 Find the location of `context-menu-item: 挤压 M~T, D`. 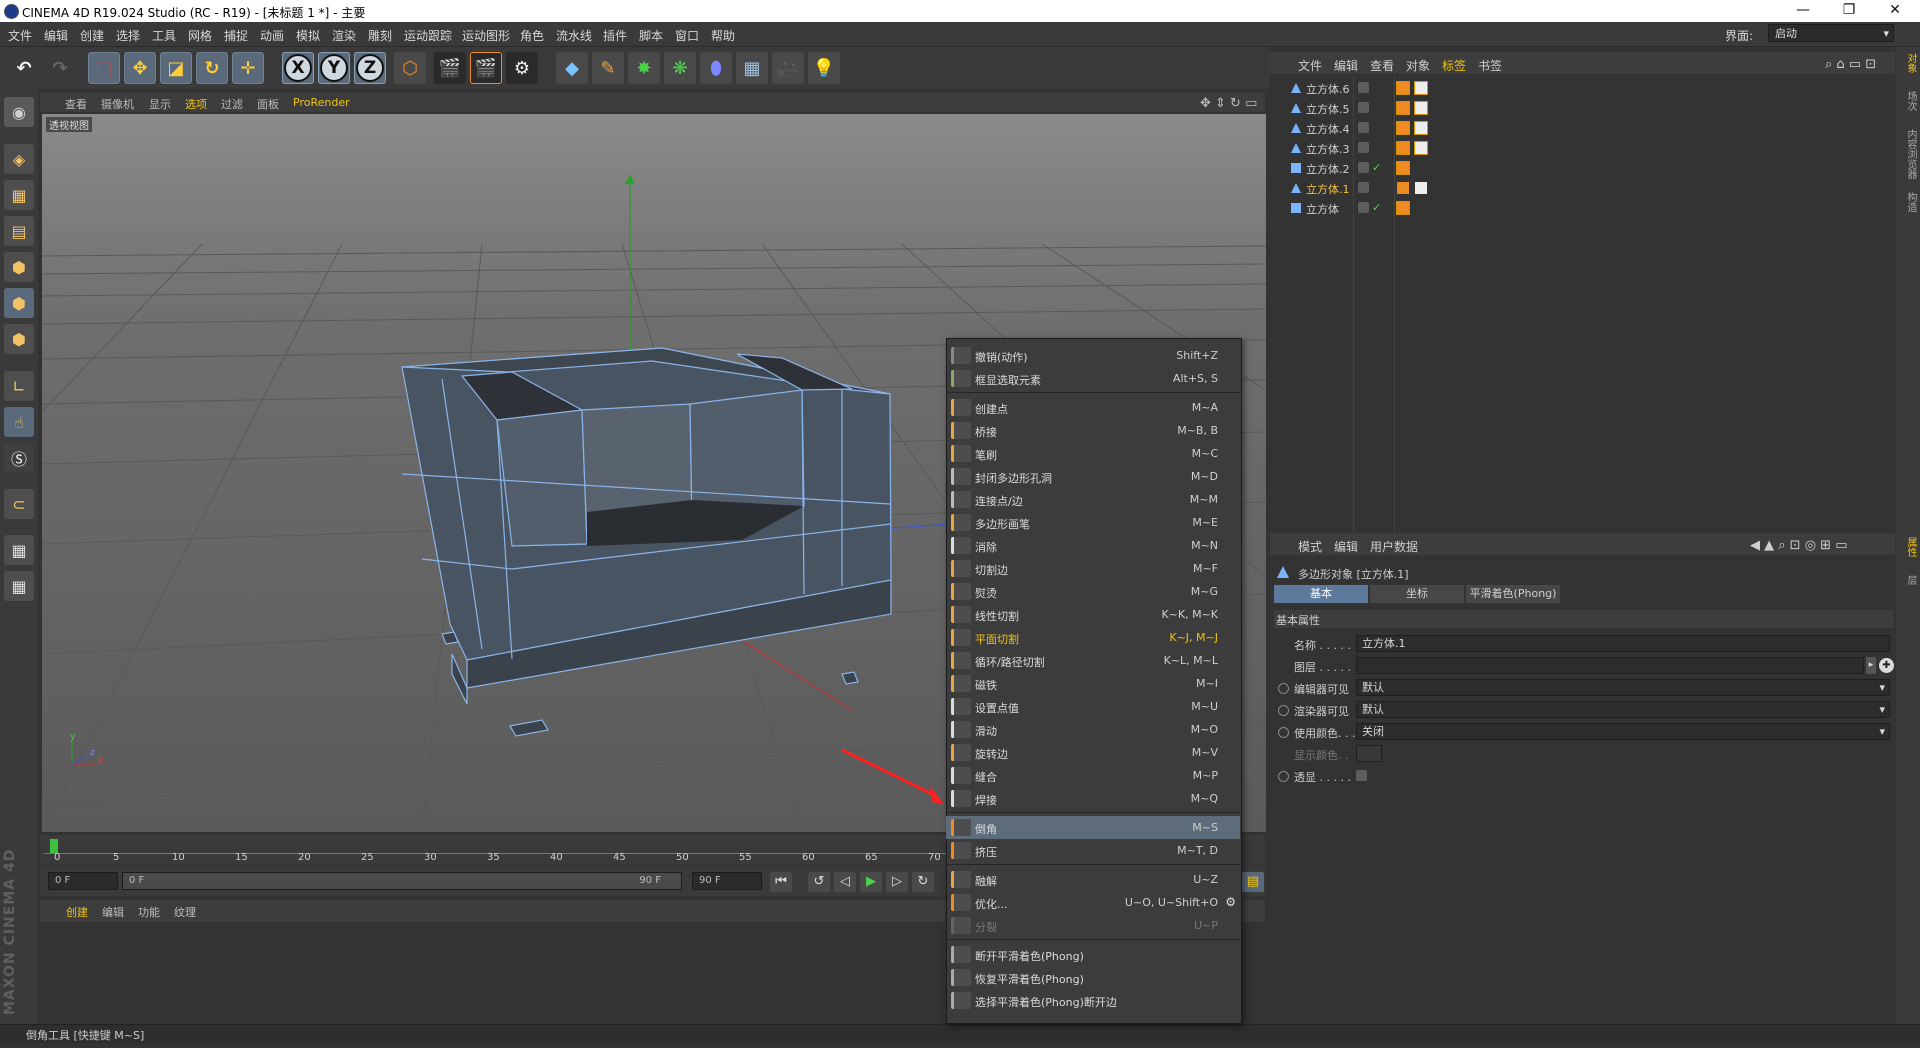

context-menu-item: 挤压 M~T, D is located at coordinates (1093, 850).